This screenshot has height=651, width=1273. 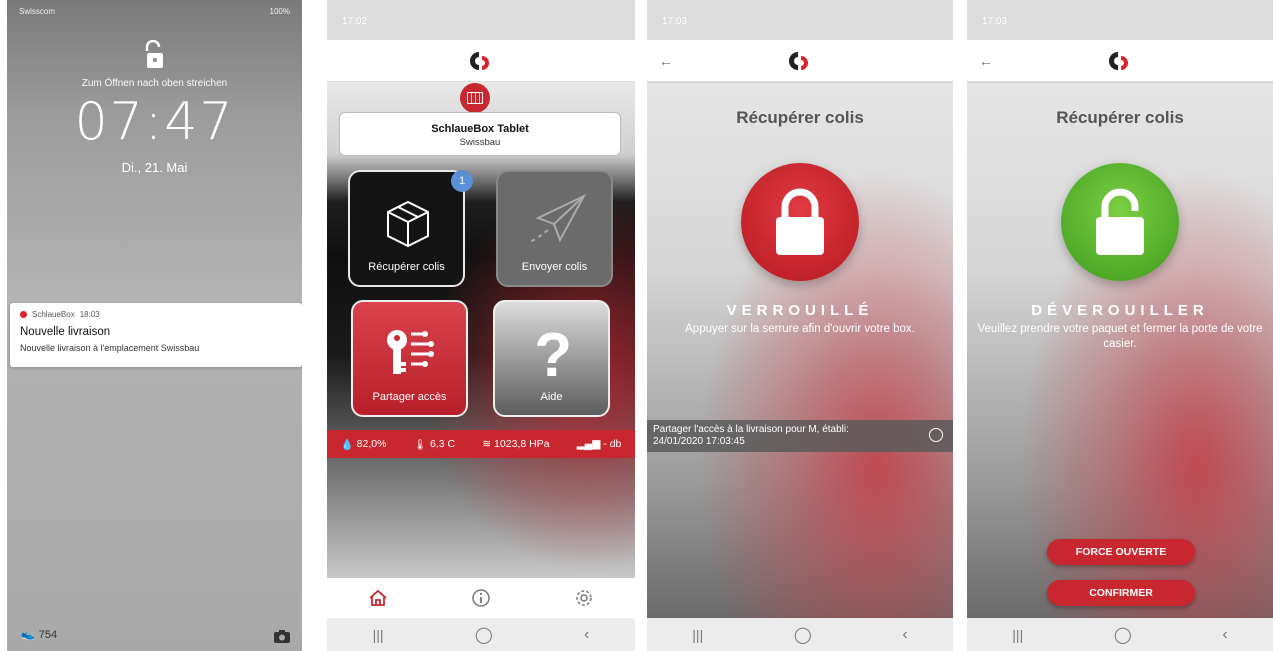 I want to click on lock-state-label: VERROUILLÉ, so click(x=800, y=310).